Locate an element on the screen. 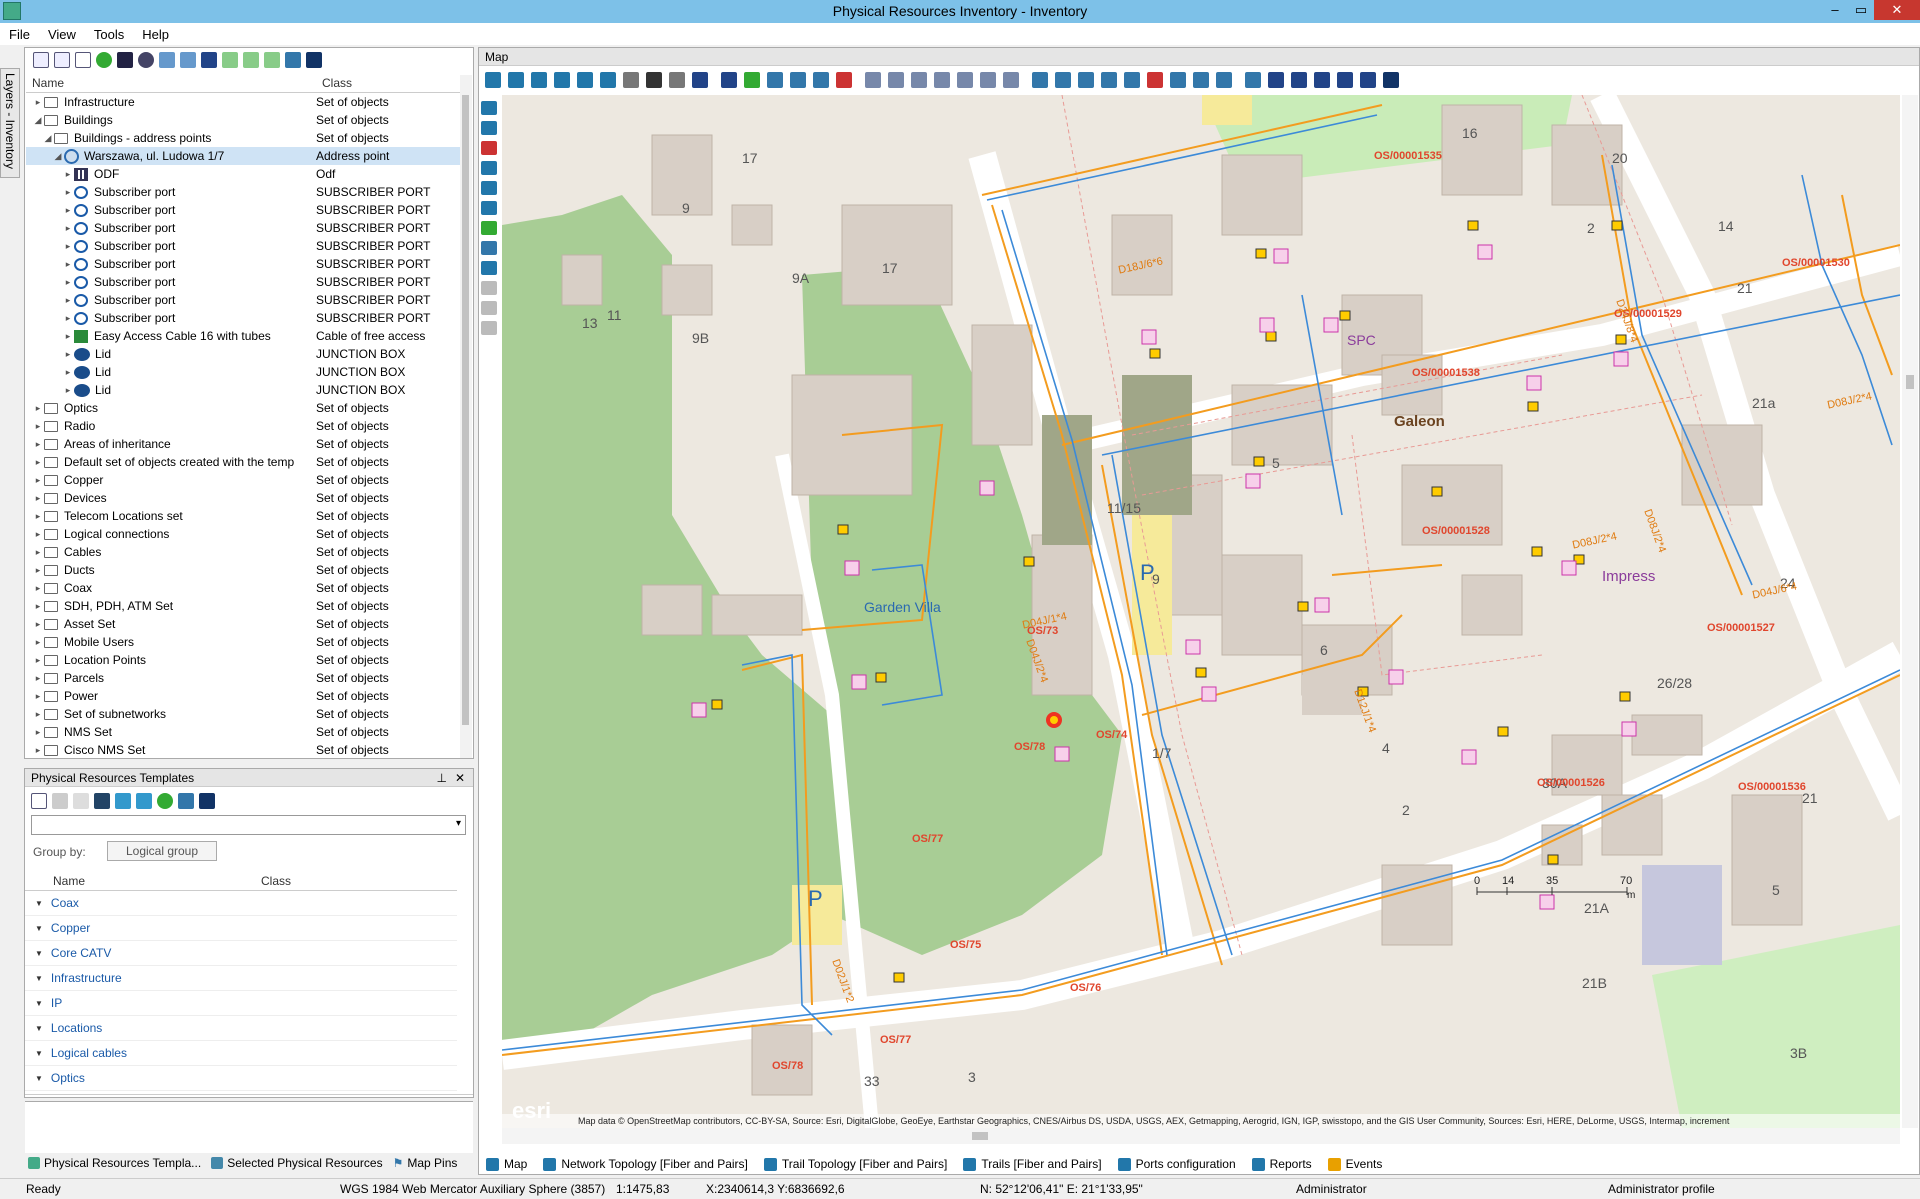 The image size is (1920, 1199). splice-tag: OS/00001538 is located at coordinates (1446, 373).